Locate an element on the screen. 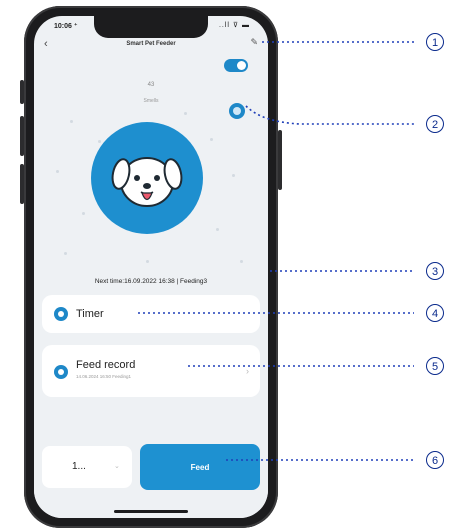 The height and width of the screenshot is (530, 454). callout-number-2: 2 is located at coordinates (435, 124).